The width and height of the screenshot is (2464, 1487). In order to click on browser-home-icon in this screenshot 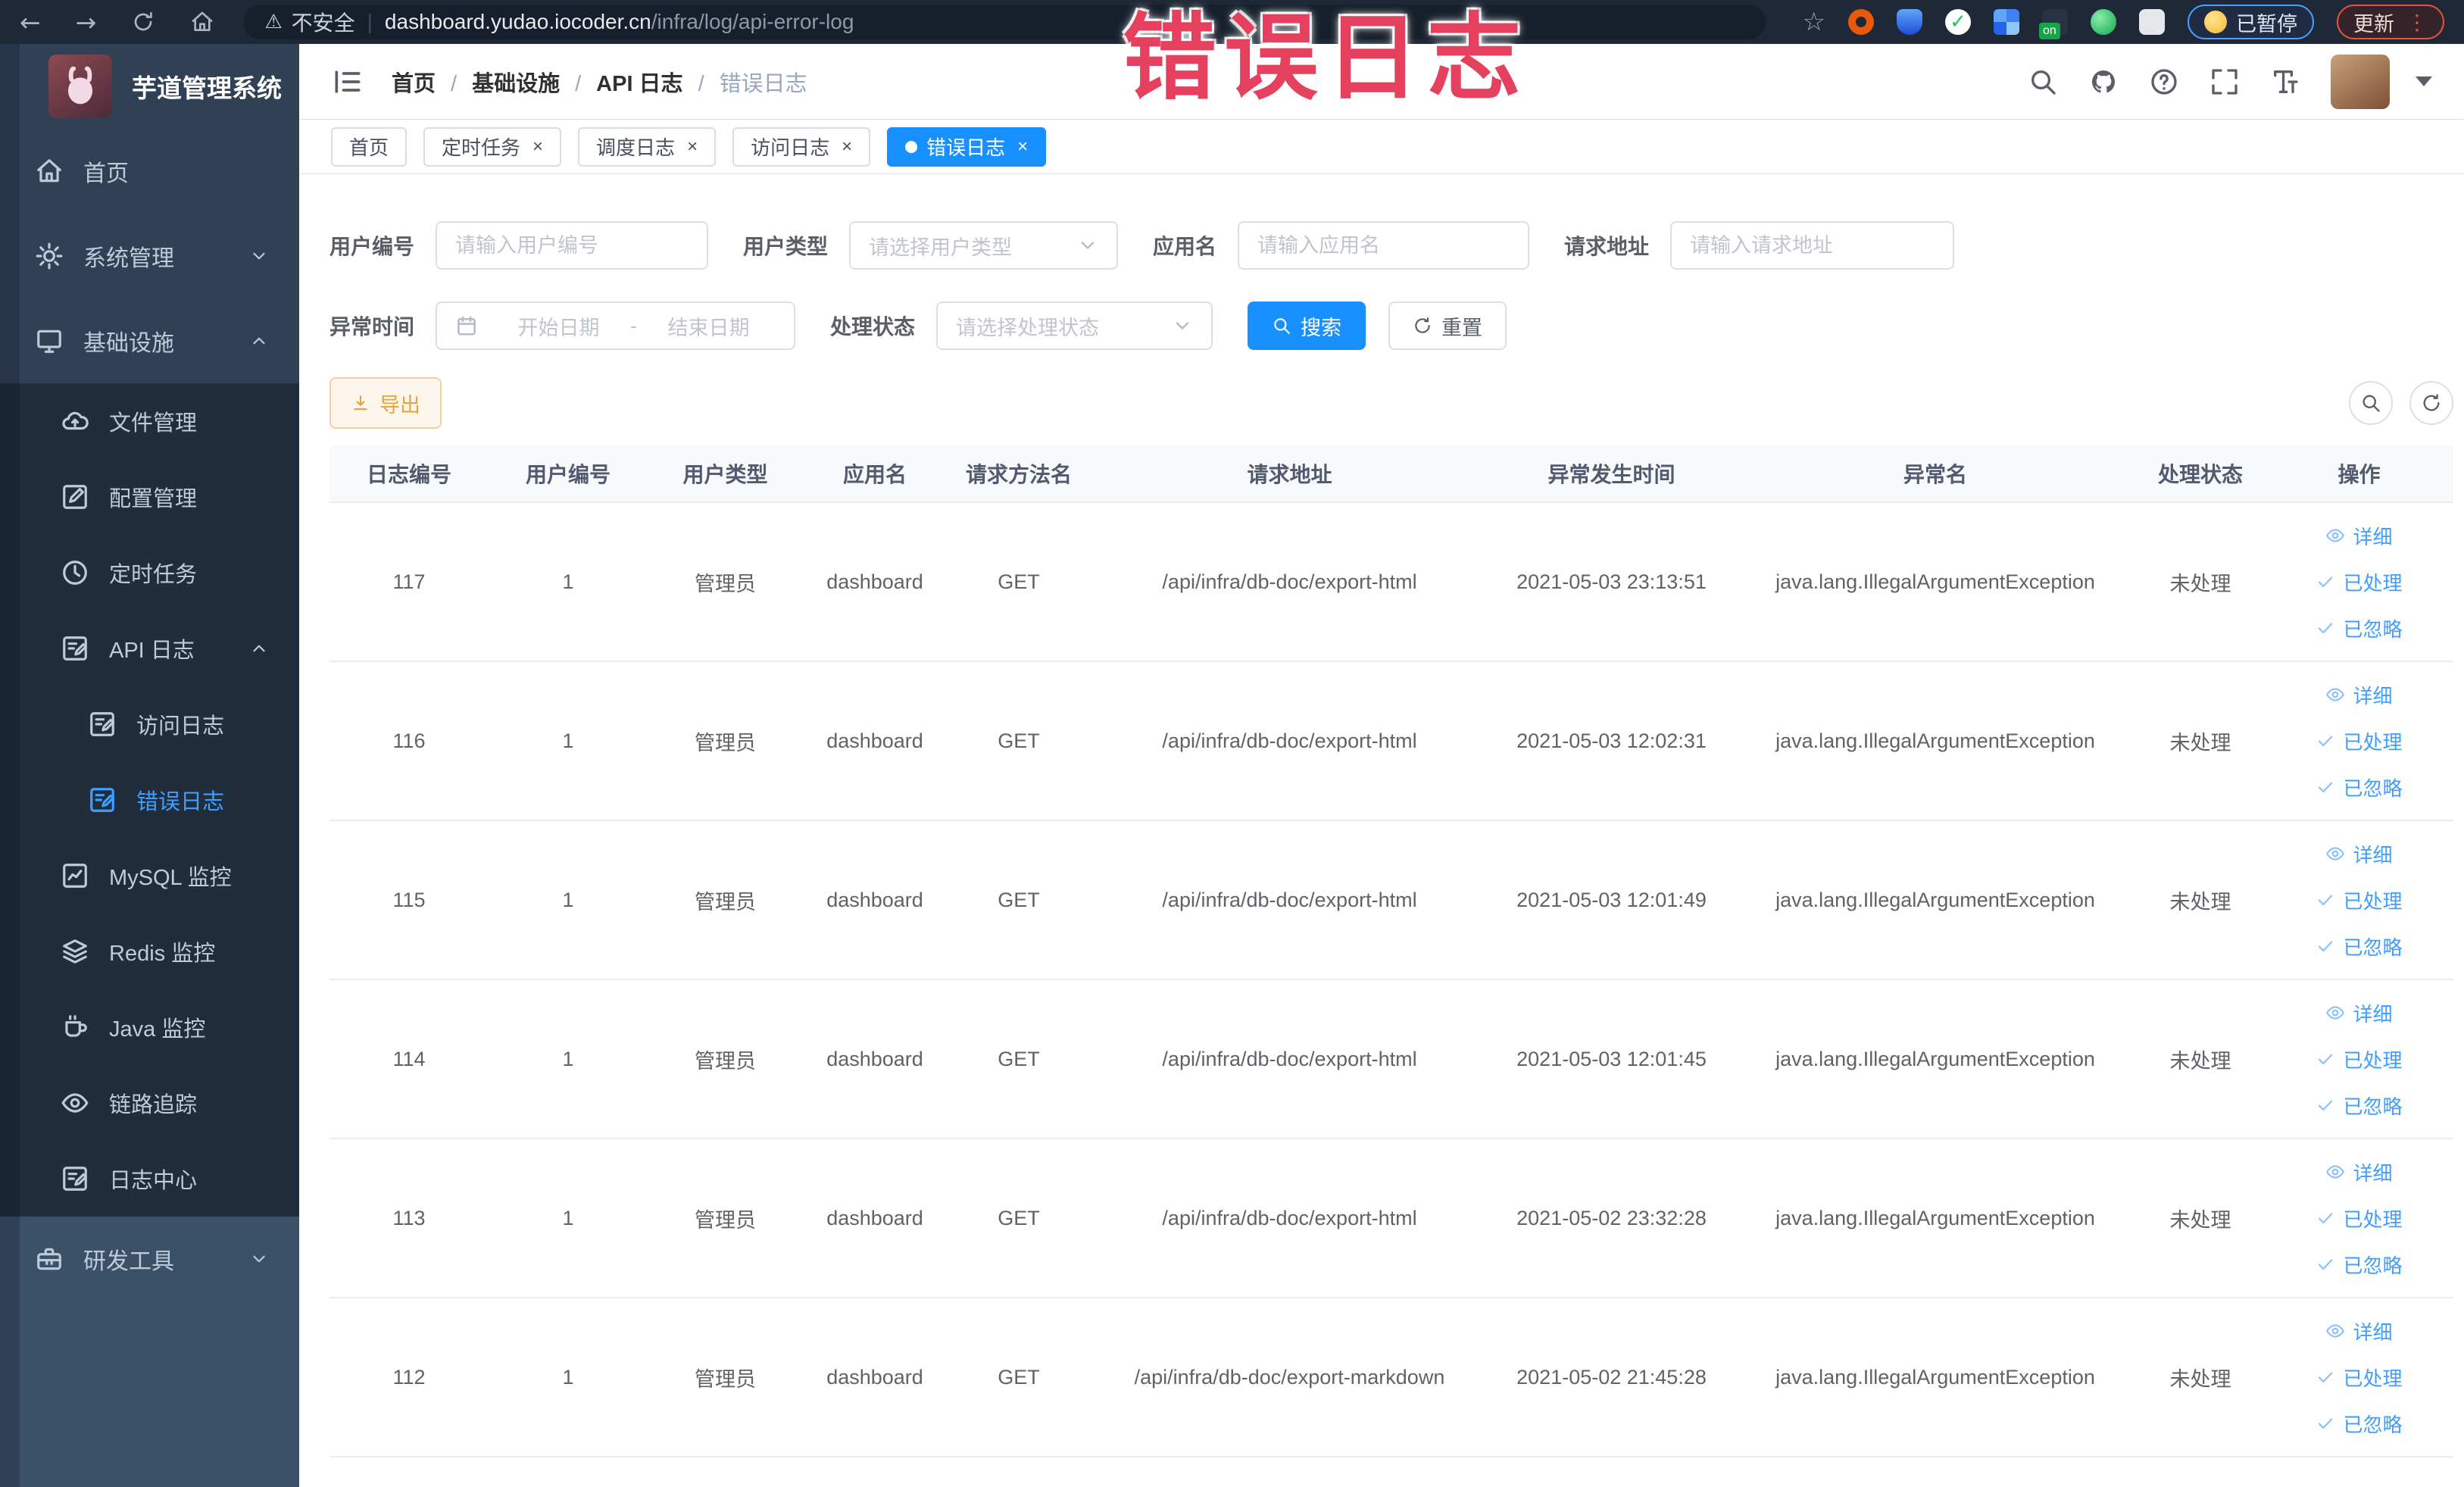, I will do `click(202, 22)`.